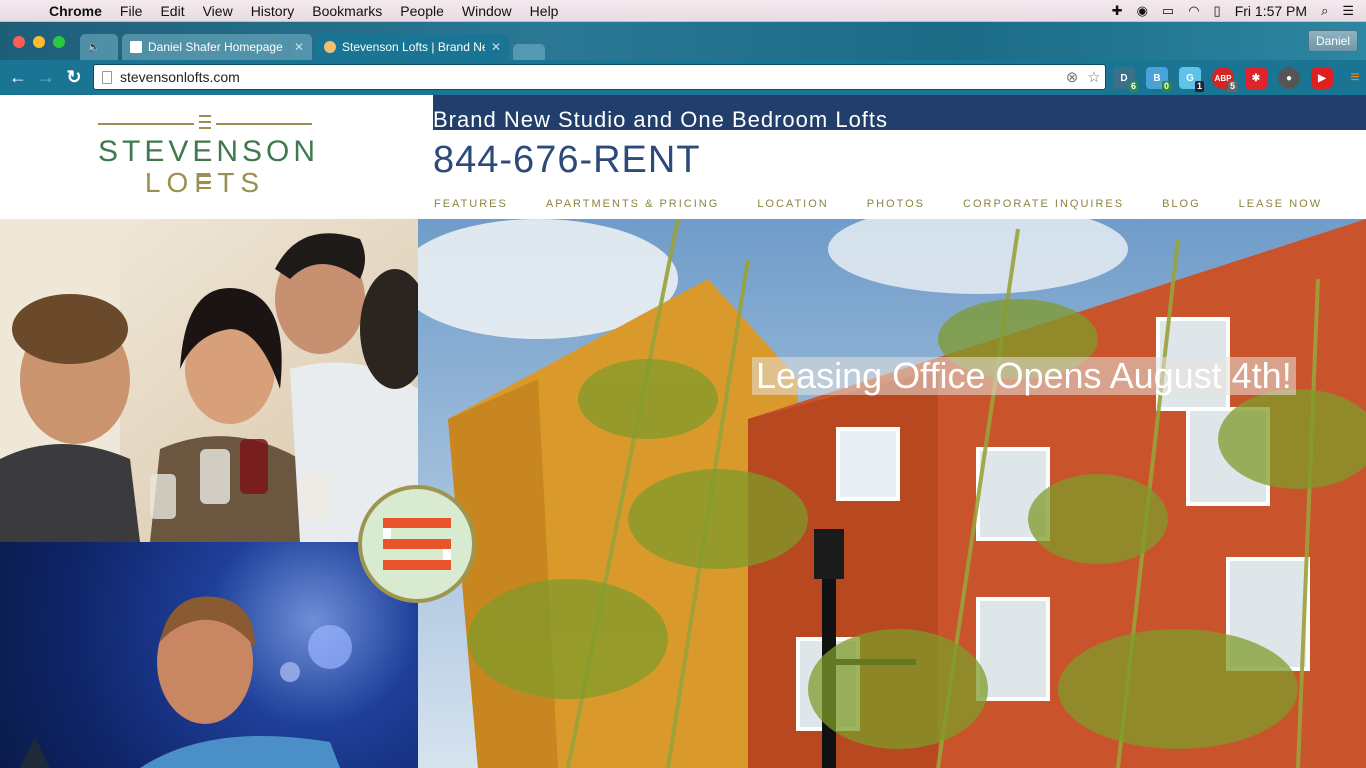  I want to click on battery-icon: ▯, so click(1217, 11).